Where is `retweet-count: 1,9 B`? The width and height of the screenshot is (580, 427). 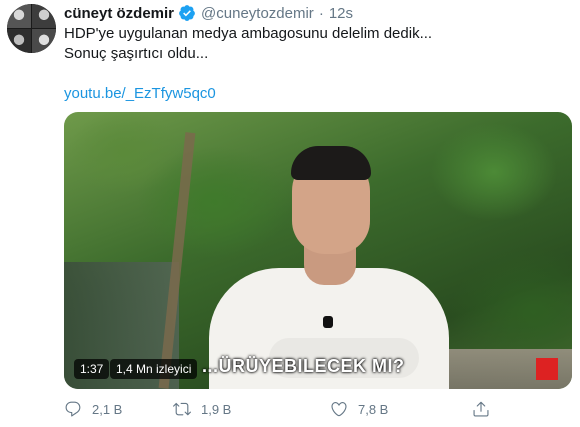 retweet-count: 1,9 B is located at coordinates (216, 409).